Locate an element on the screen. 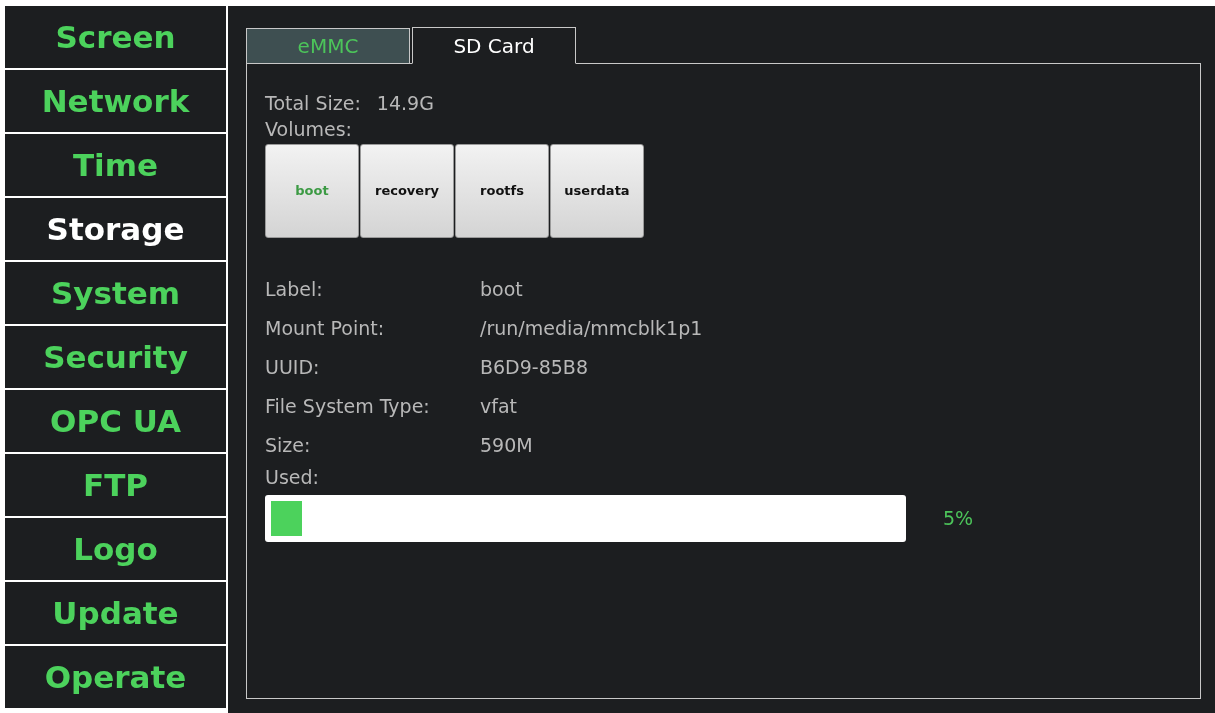 The image size is (1215, 713). detail-label: Mount Point: is located at coordinates (325, 329).